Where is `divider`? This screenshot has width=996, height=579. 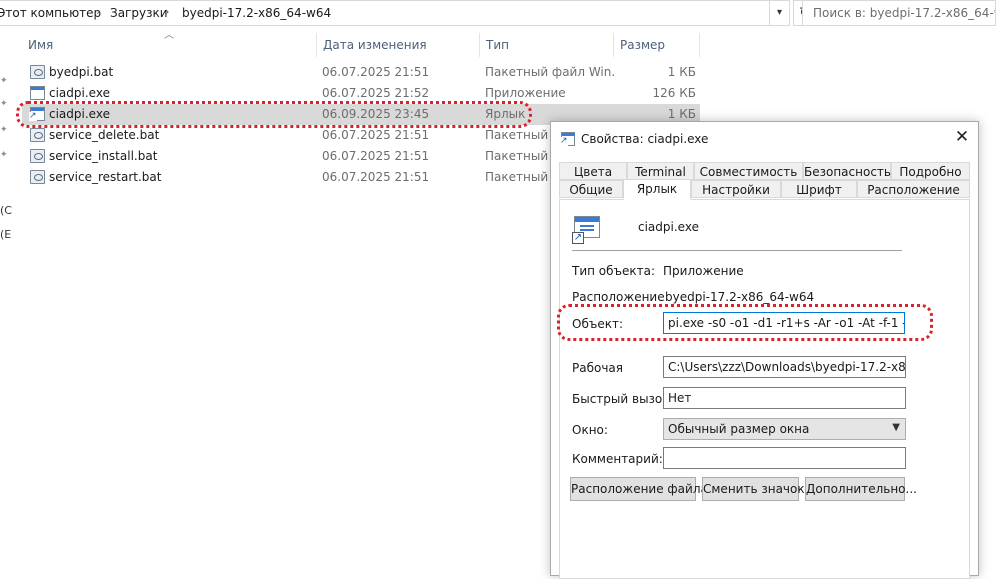 divider is located at coordinates (737, 250).